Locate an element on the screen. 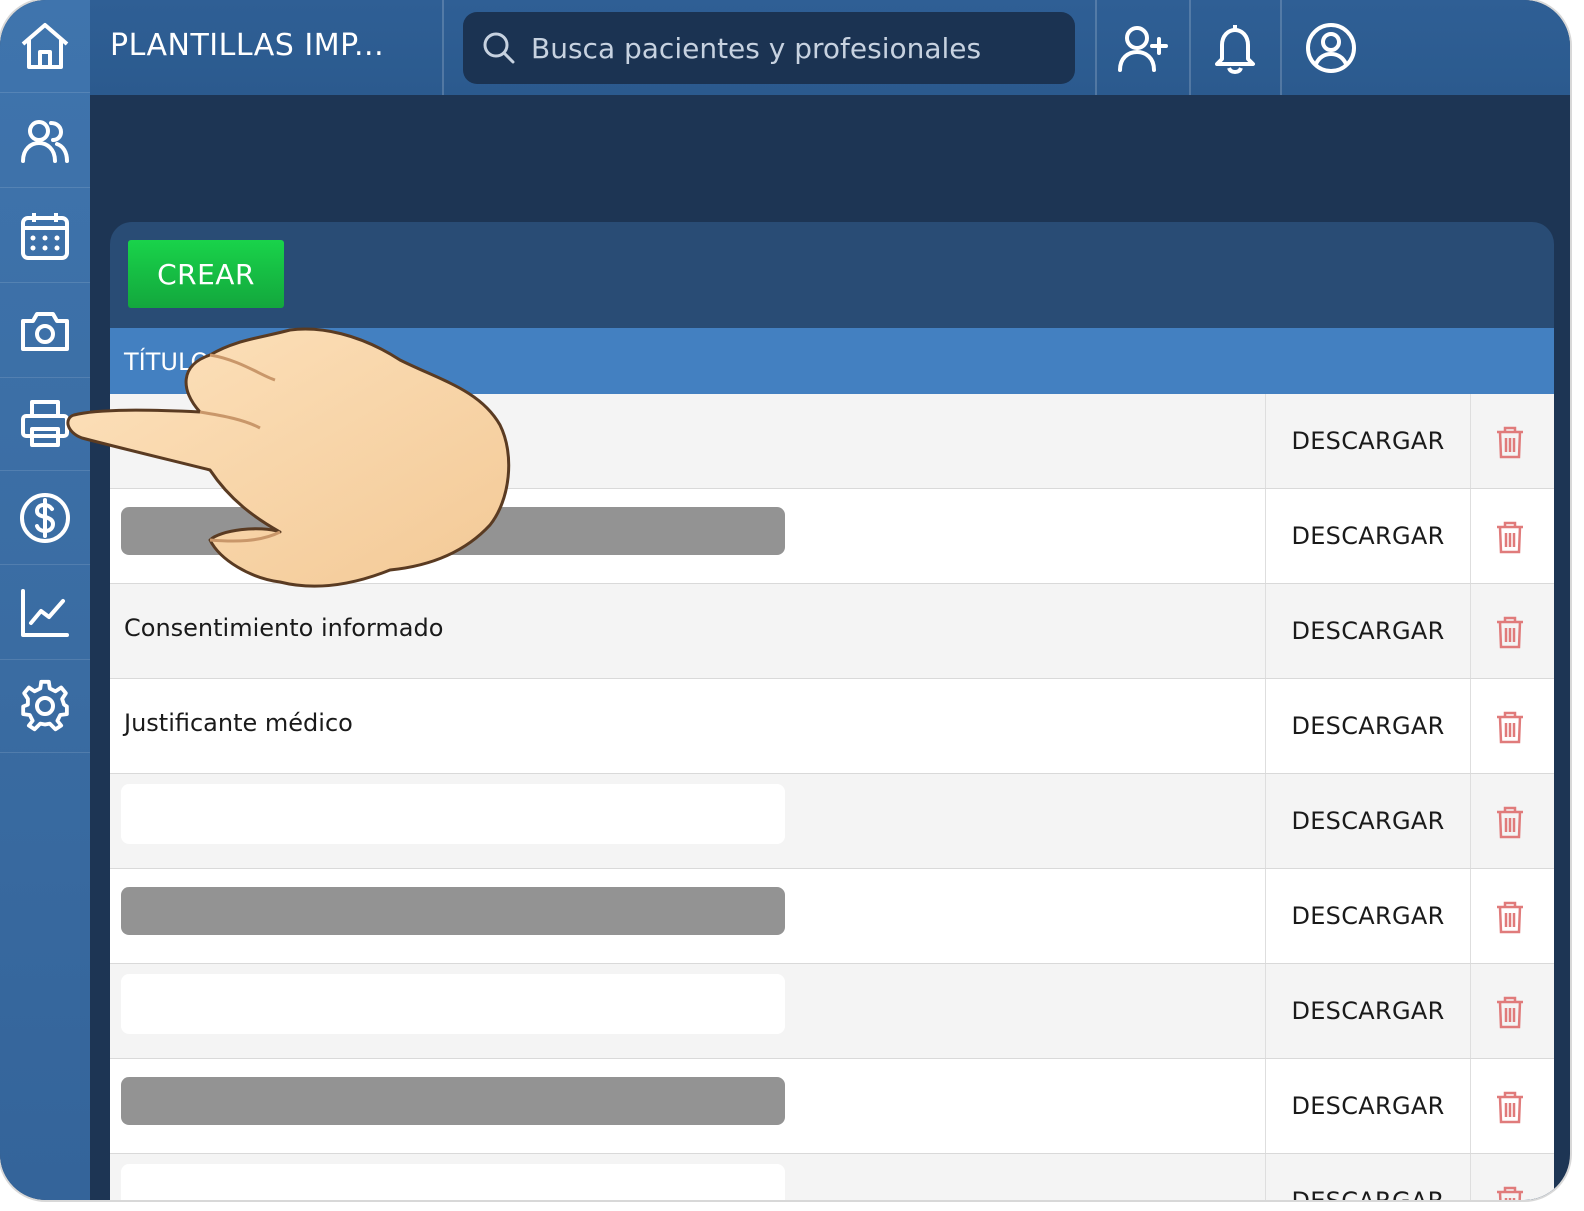 Image resolution: width=1584 pixels, height=1211 pixels. add-user-button is located at coordinates (1142, 48).